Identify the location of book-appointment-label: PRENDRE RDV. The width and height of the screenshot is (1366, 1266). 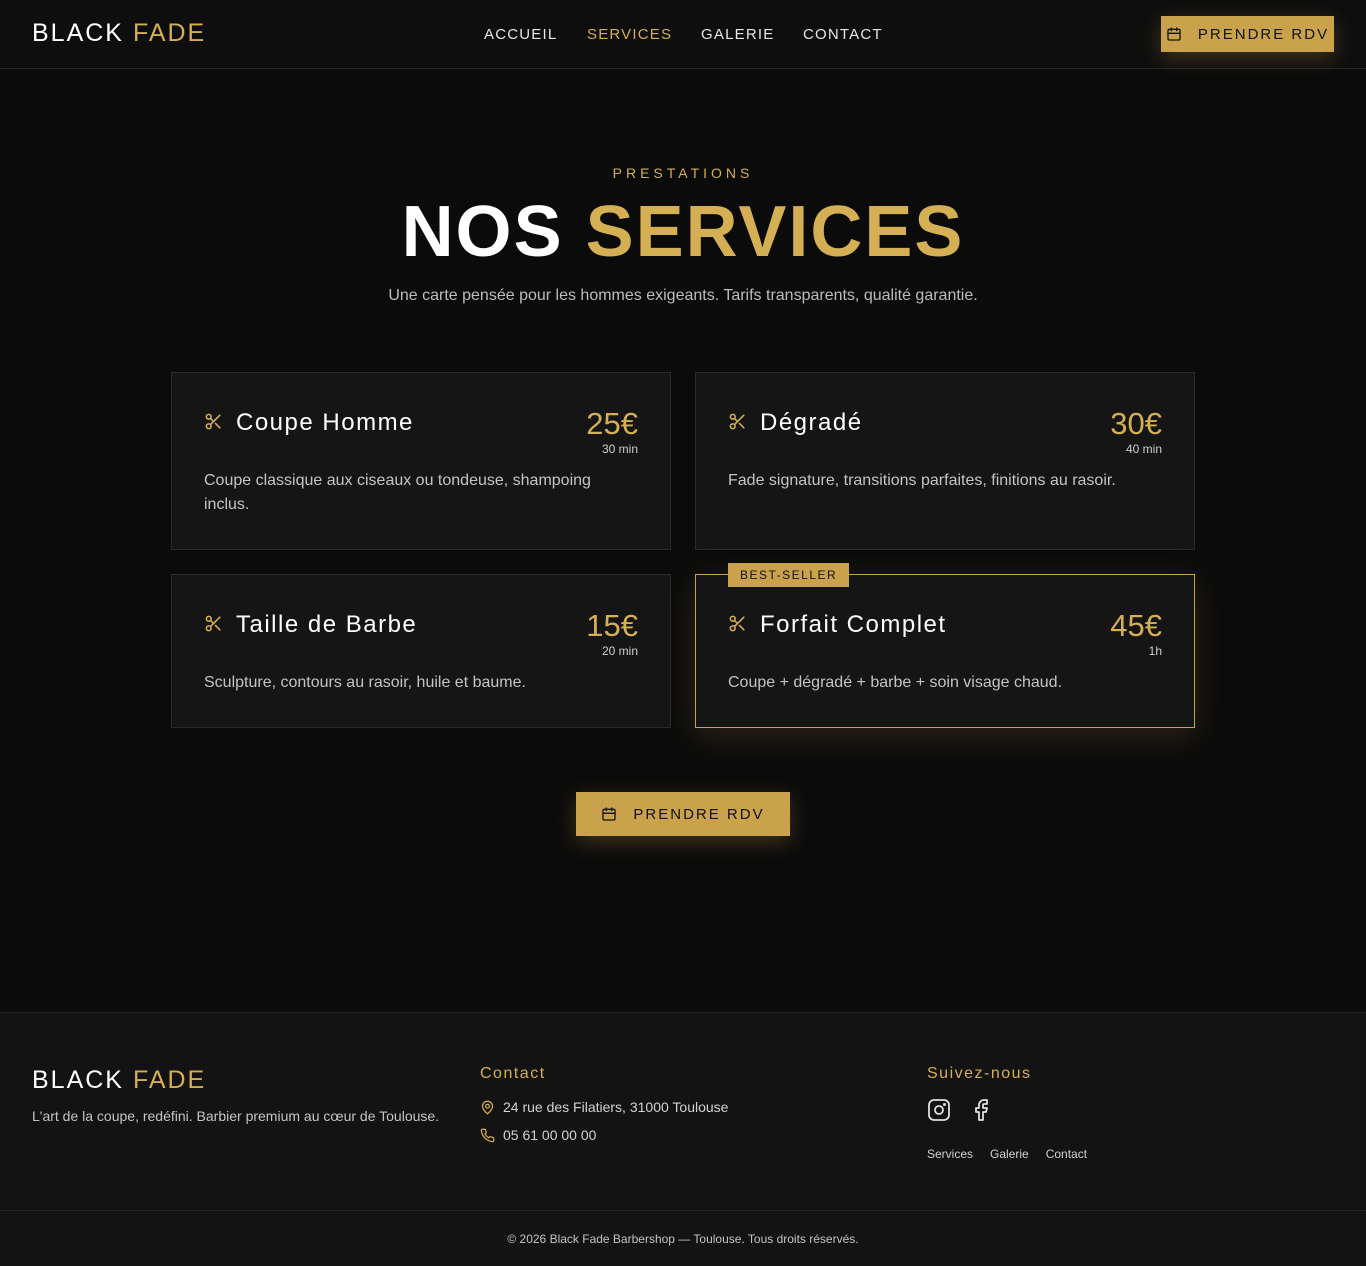
(699, 814).